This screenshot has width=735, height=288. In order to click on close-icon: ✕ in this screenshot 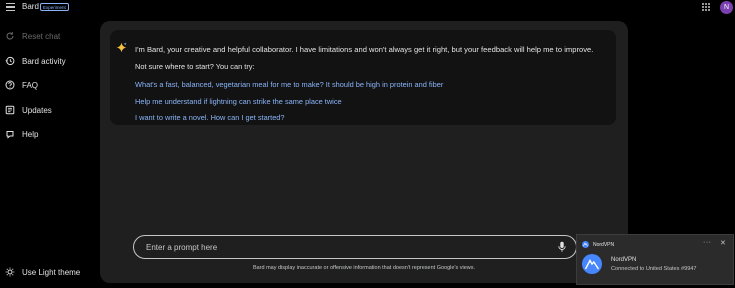, I will do `click(723, 243)`.